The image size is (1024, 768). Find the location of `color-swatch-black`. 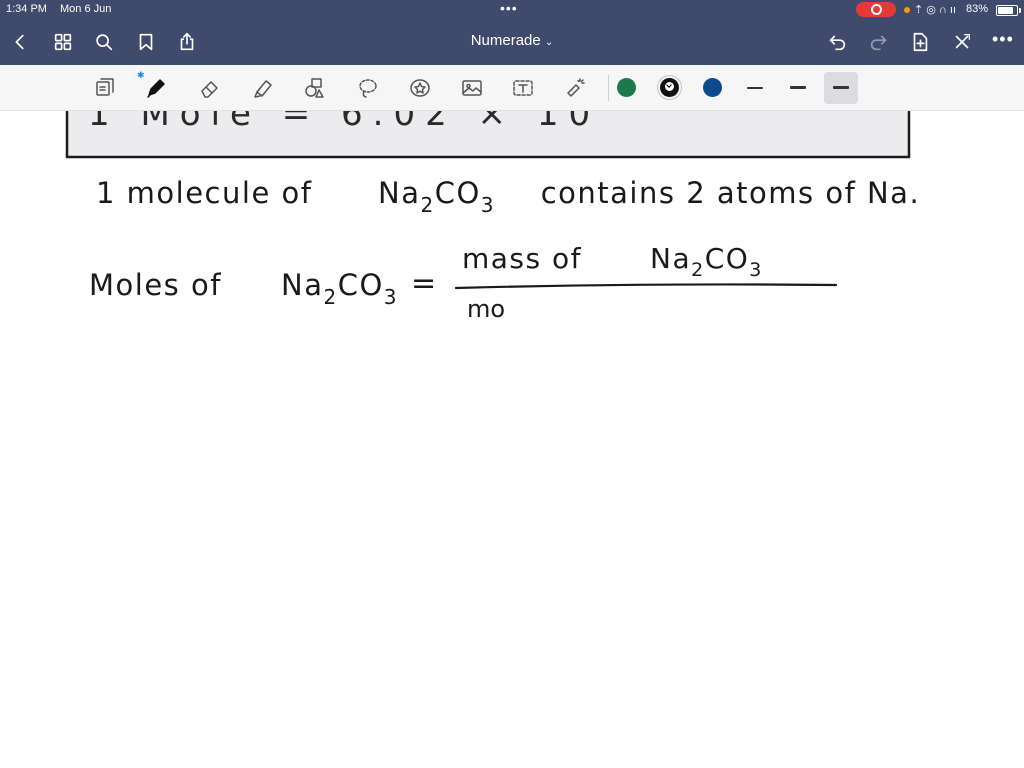

color-swatch-black is located at coordinates (669, 87).